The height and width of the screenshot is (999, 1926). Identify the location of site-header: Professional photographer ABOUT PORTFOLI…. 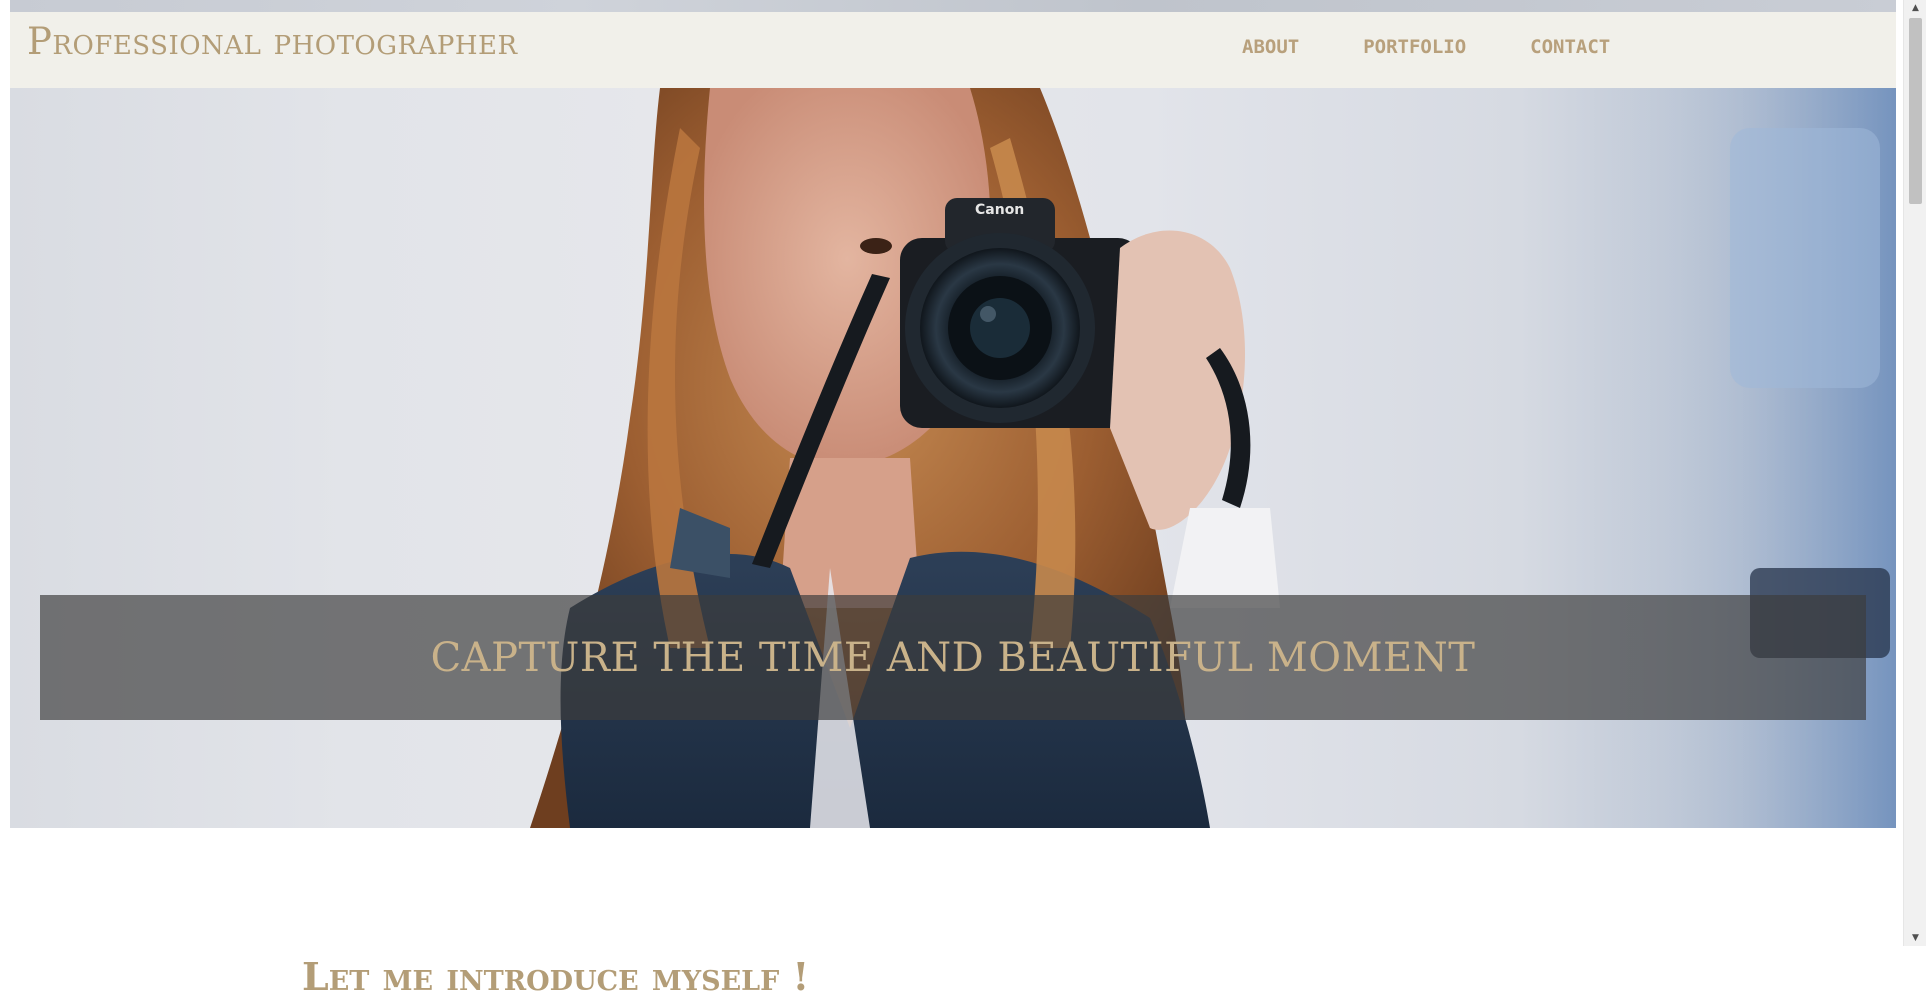
(953, 50).